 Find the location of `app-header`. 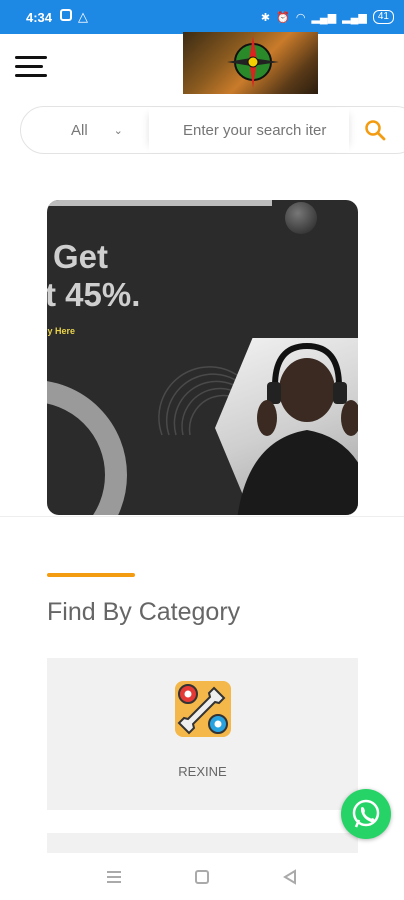

app-header is located at coordinates (202, 64).